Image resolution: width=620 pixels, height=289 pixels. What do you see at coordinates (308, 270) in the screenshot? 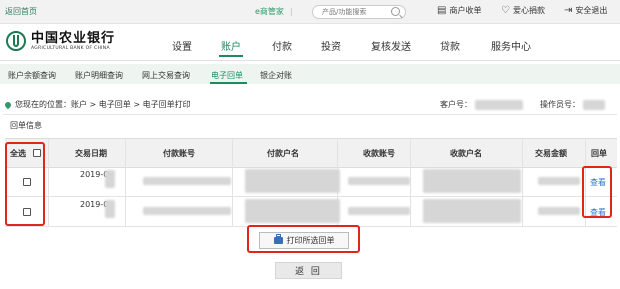
I see `back-button: 返 回` at bounding box center [308, 270].